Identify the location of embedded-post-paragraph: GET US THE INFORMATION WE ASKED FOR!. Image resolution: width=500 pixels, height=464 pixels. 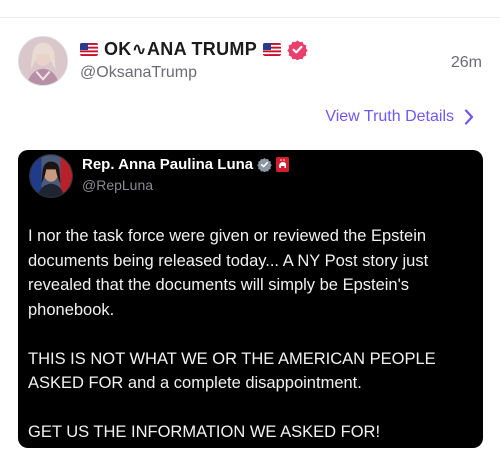
(204, 432).